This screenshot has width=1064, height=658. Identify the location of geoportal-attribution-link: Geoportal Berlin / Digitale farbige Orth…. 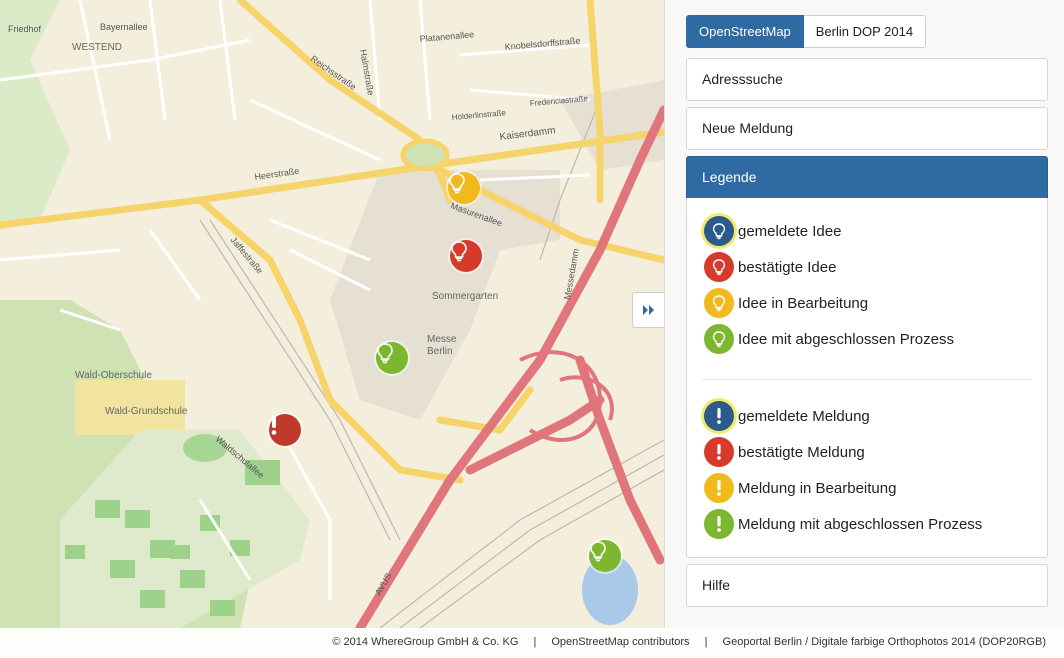
(884, 642).